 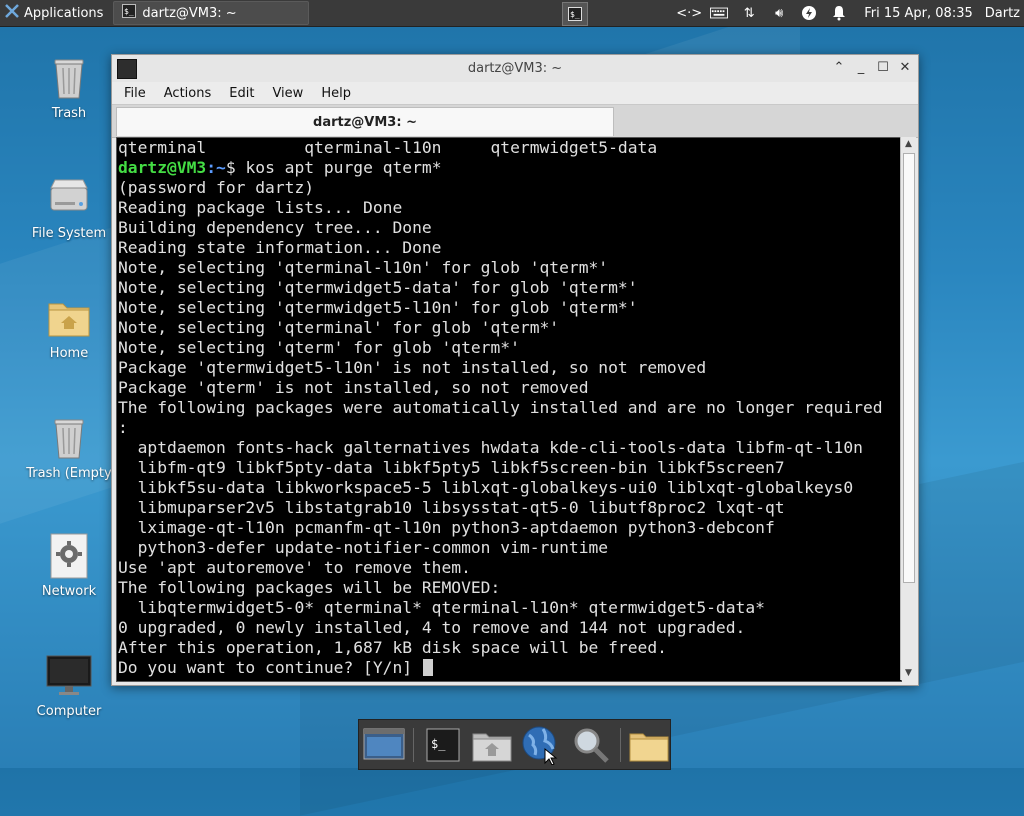 What do you see at coordinates (649, 745) in the screenshot?
I see `folder-icon` at bounding box center [649, 745].